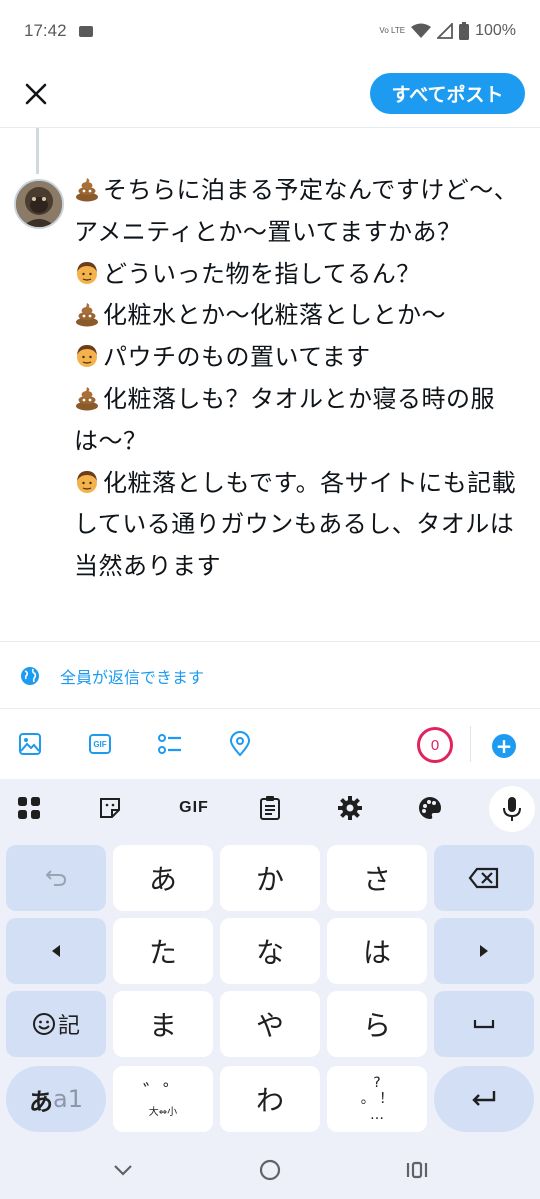 The width and height of the screenshot is (540, 1199). Describe the element at coordinates (147, 566) in the screenshot. I see `compose-line: 当然あります` at that location.